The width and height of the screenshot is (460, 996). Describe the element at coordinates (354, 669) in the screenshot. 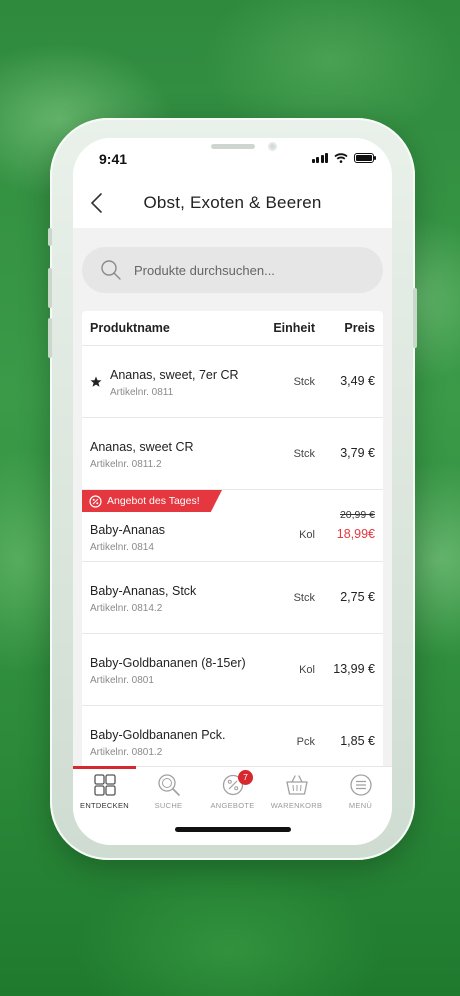

I see `product-price: 13,99 €` at that location.